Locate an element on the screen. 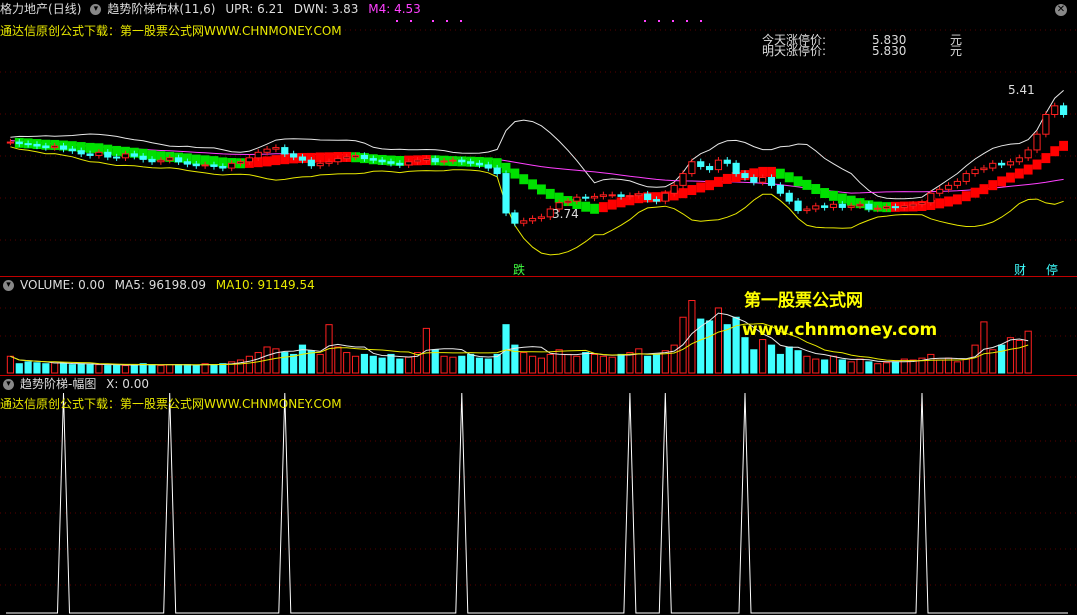 This screenshot has height=615, width=1077. stock-name: 格力地产(日线) is located at coordinates (41, 9).